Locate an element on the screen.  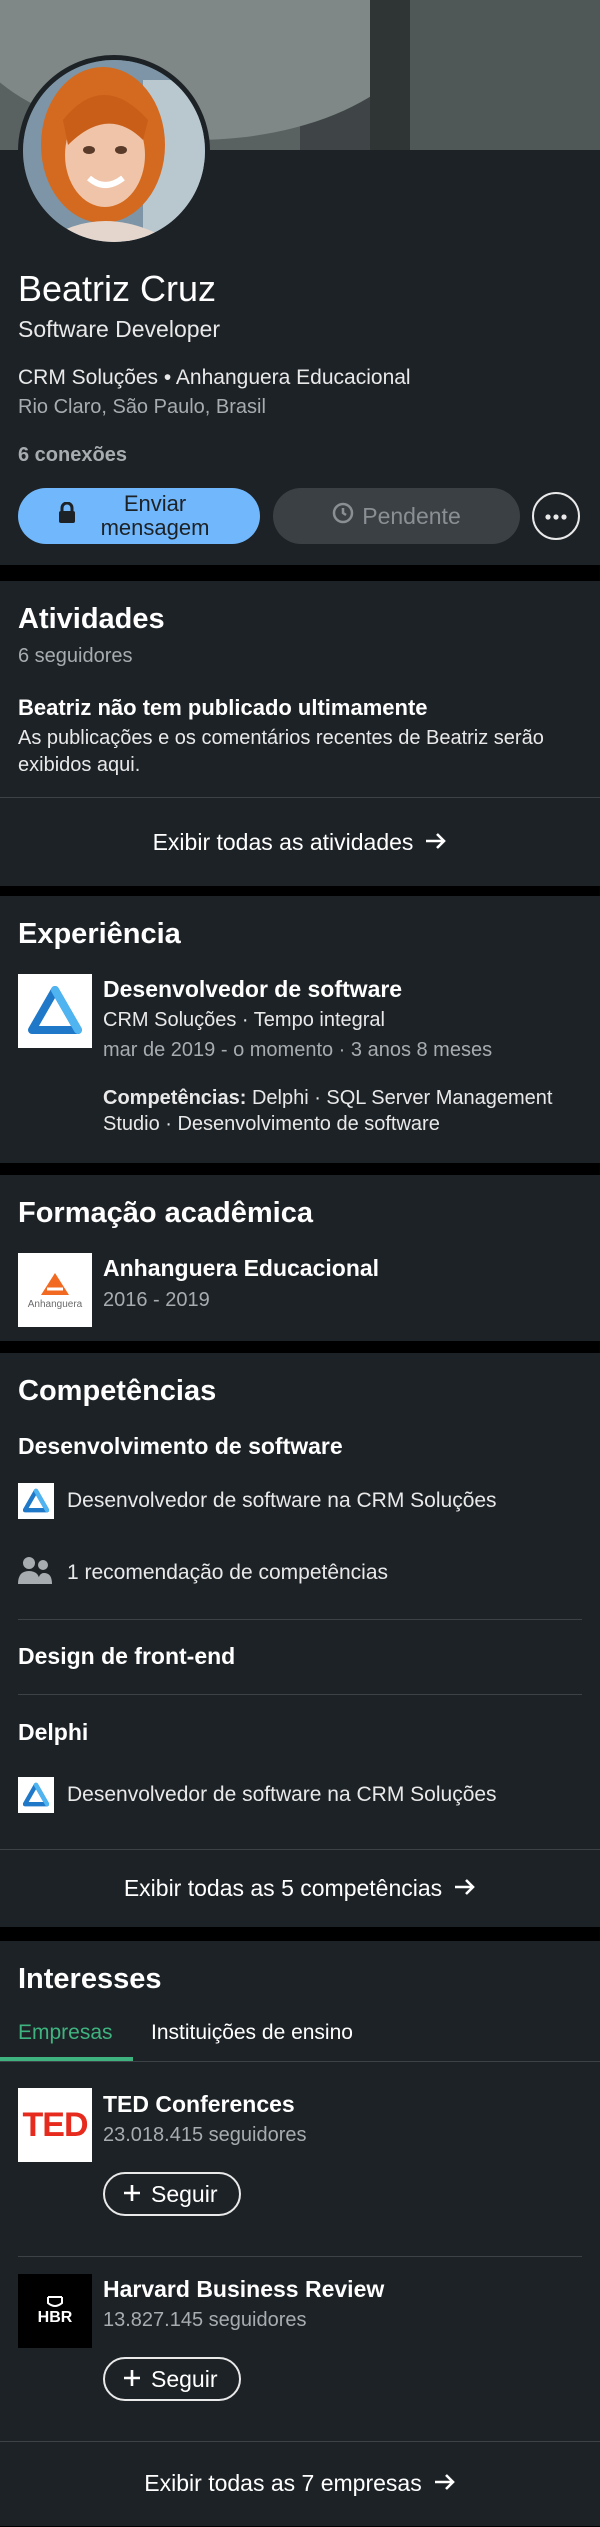
company-followers: 13.827.145 seguidores is located at coordinates (205, 2320).